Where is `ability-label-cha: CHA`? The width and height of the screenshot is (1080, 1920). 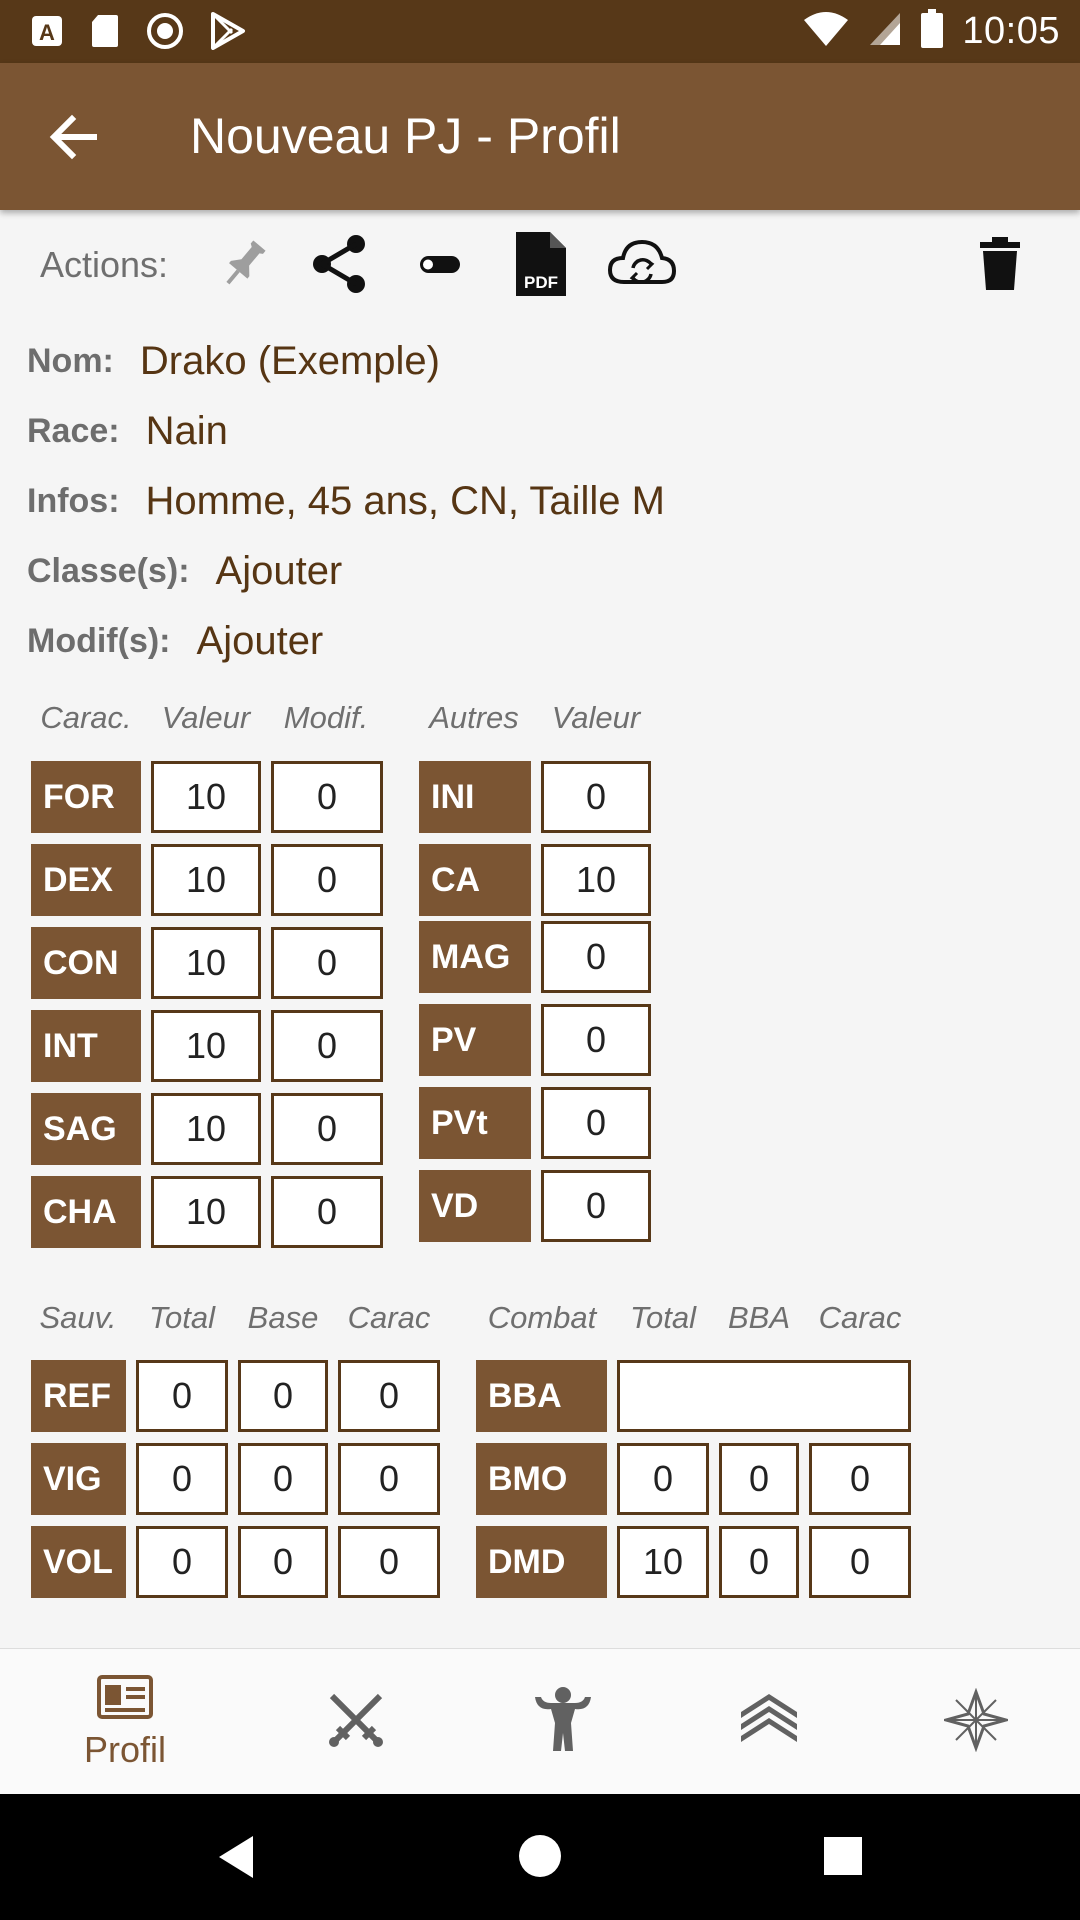 ability-label-cha: CHA is located at coordinates (86, 1212).